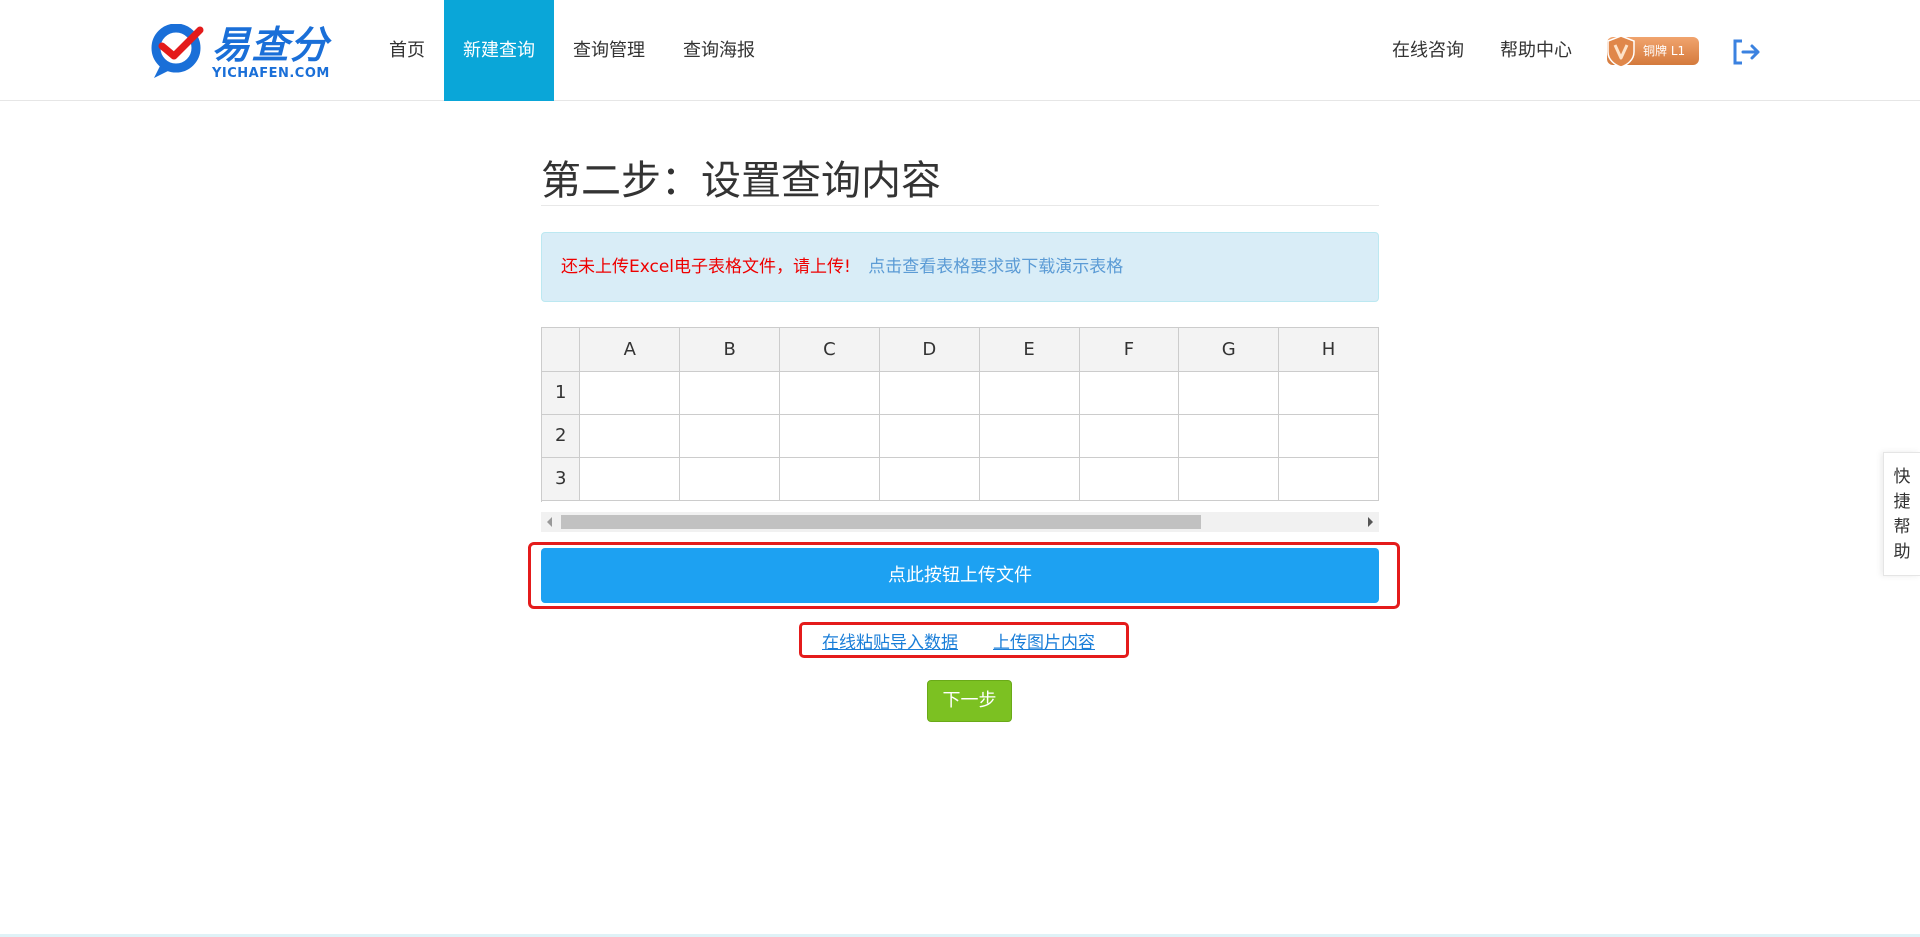  Describe the element at coordinates (706, 267) in the screenshot. I see `alert-warning-text: 还未上传Excel电子表格文件，请上传!` at that location.